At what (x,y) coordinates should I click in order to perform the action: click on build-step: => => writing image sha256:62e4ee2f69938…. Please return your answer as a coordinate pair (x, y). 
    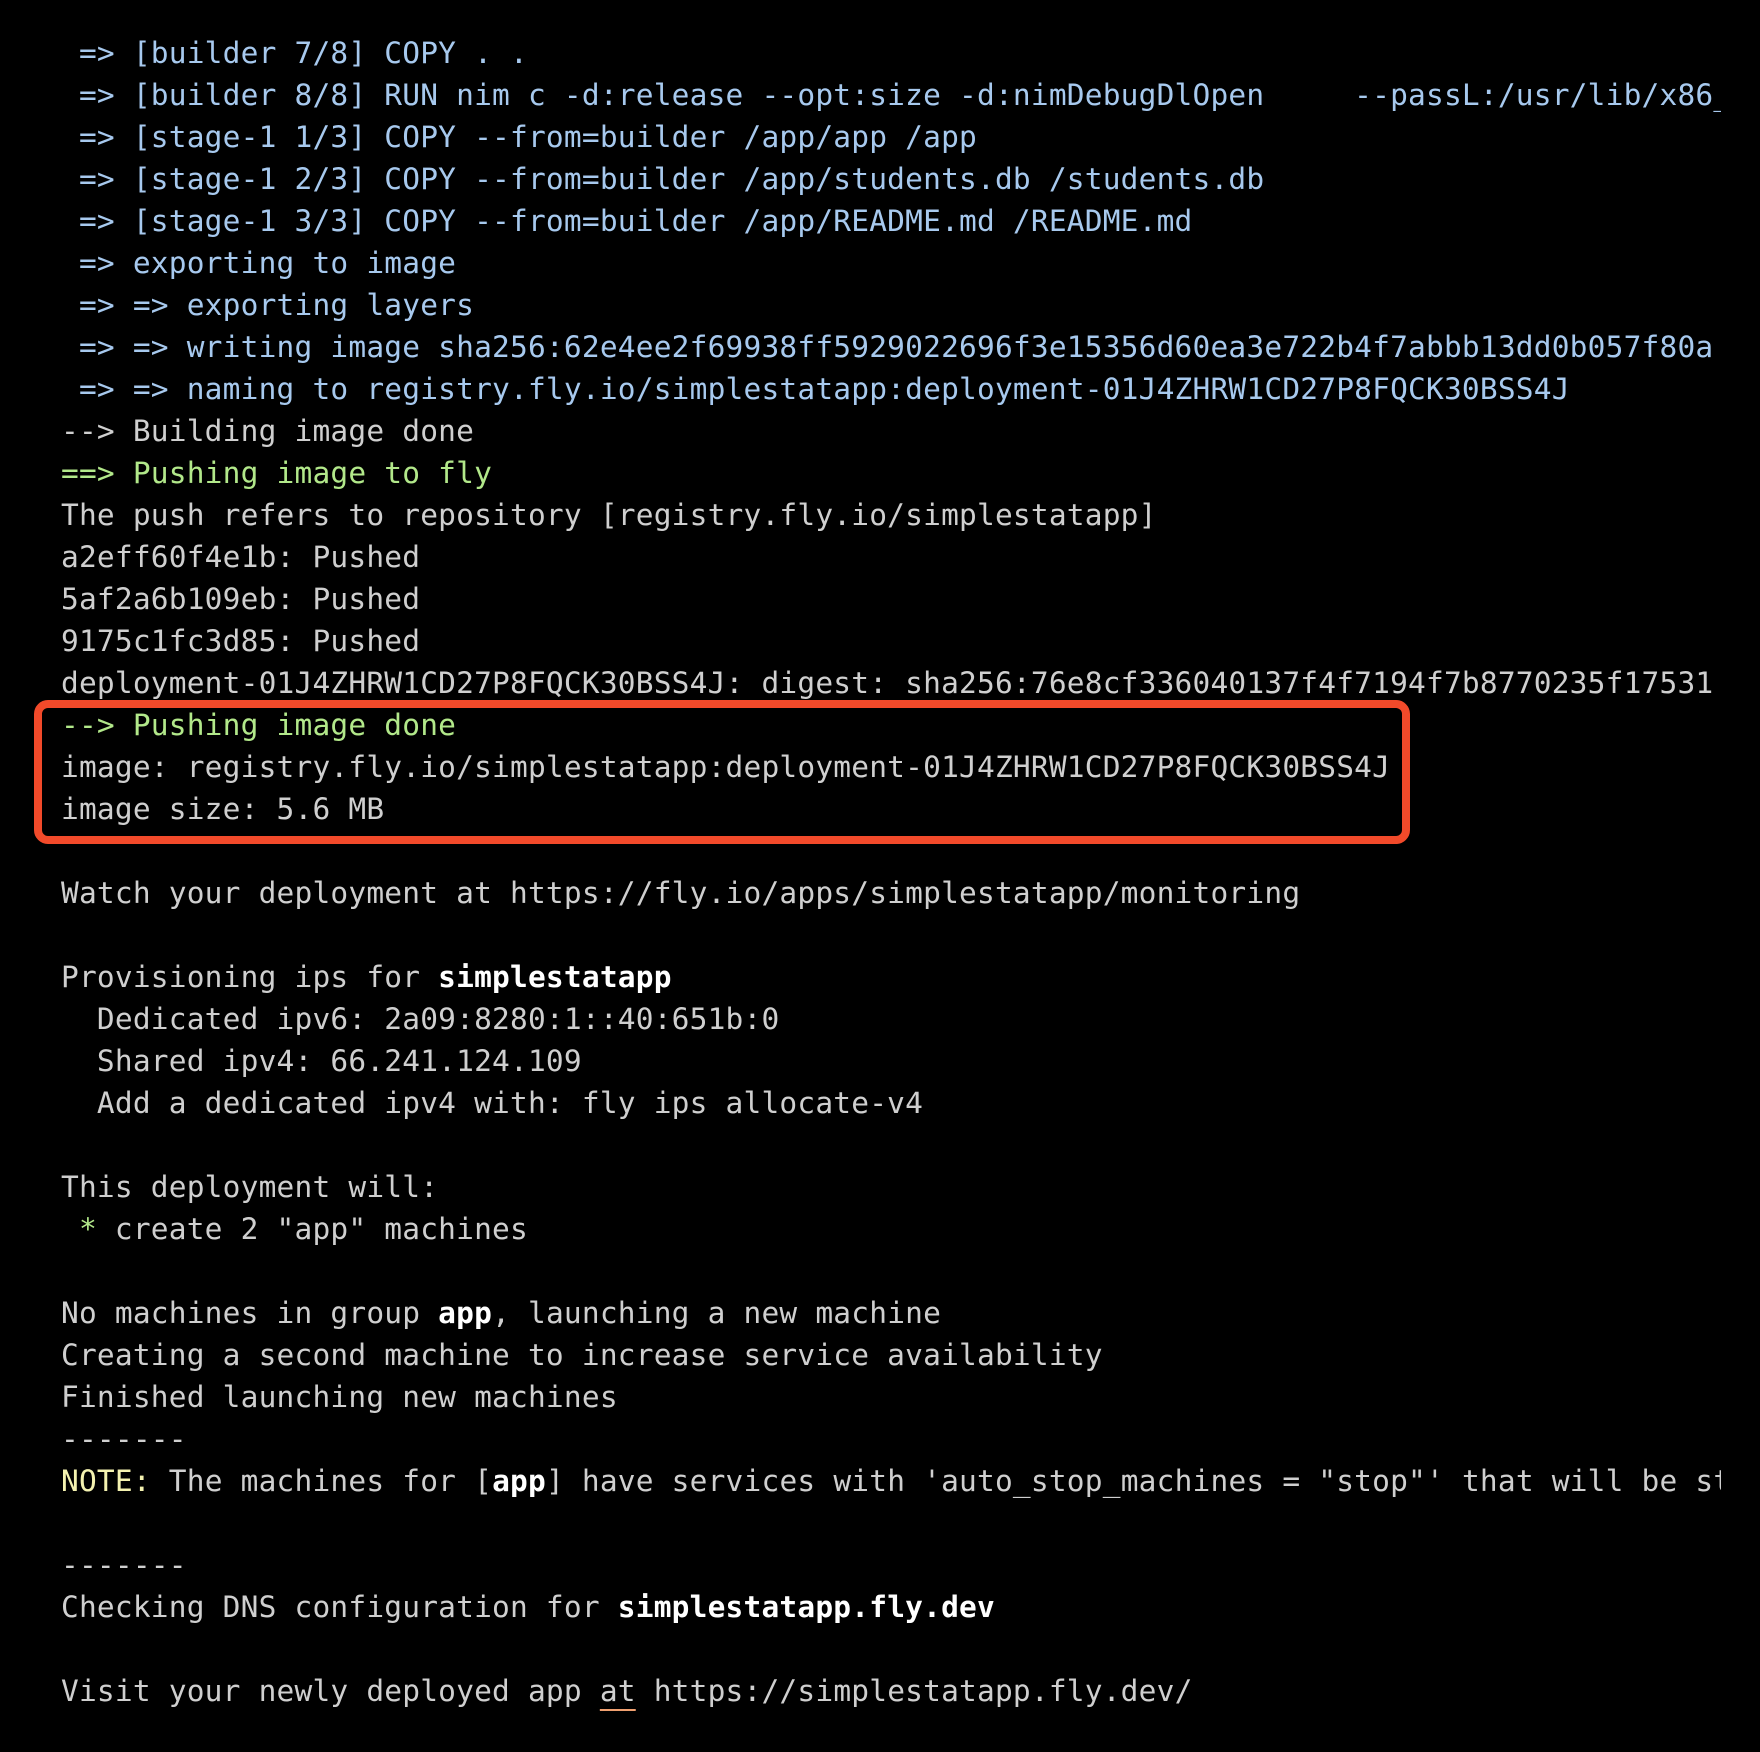
    Looking at the image, I should click on (887, 347).